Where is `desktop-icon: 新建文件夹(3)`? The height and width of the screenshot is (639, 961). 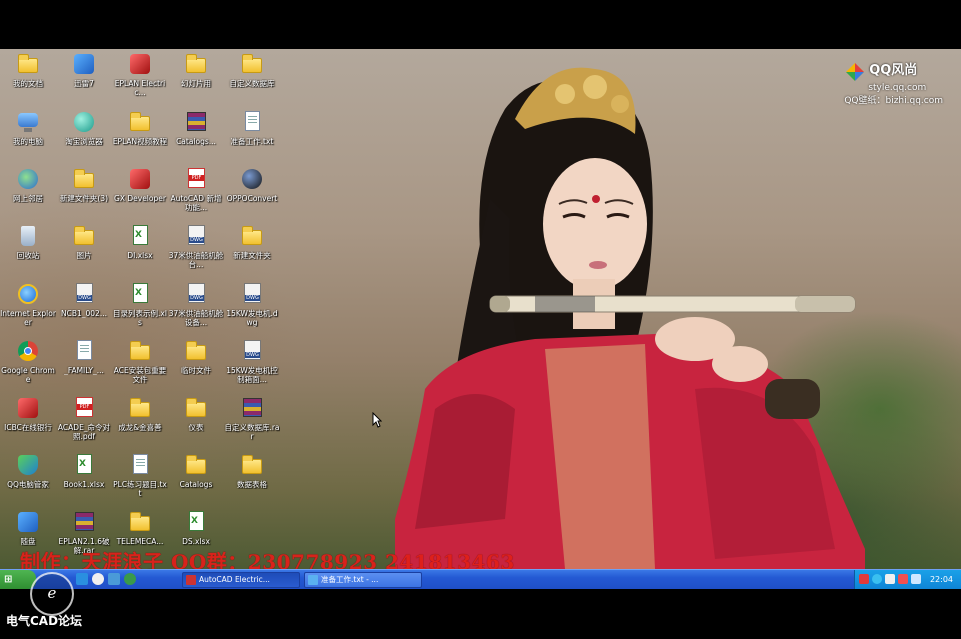 desktop-icon: 新建文件夹(3) is located at coordinates (84, 192).